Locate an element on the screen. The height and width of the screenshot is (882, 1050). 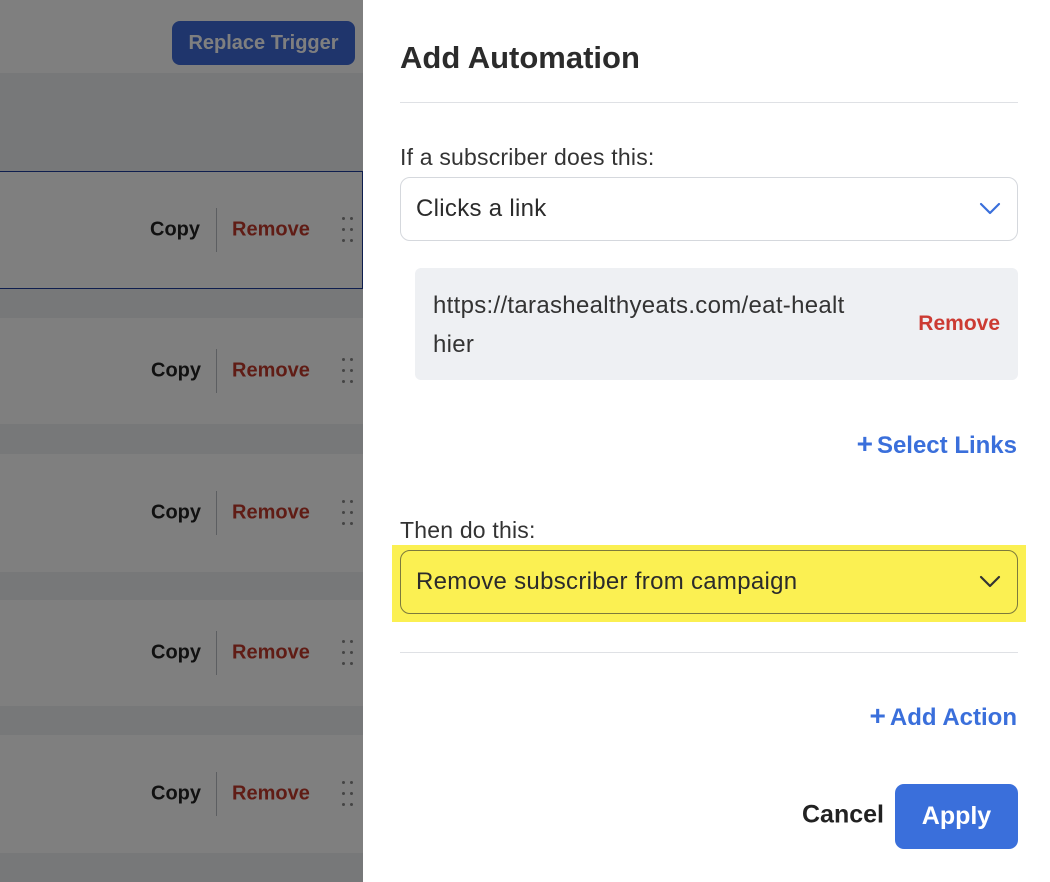
select-links-button: + Select Links is located at coordinates (937, 444).